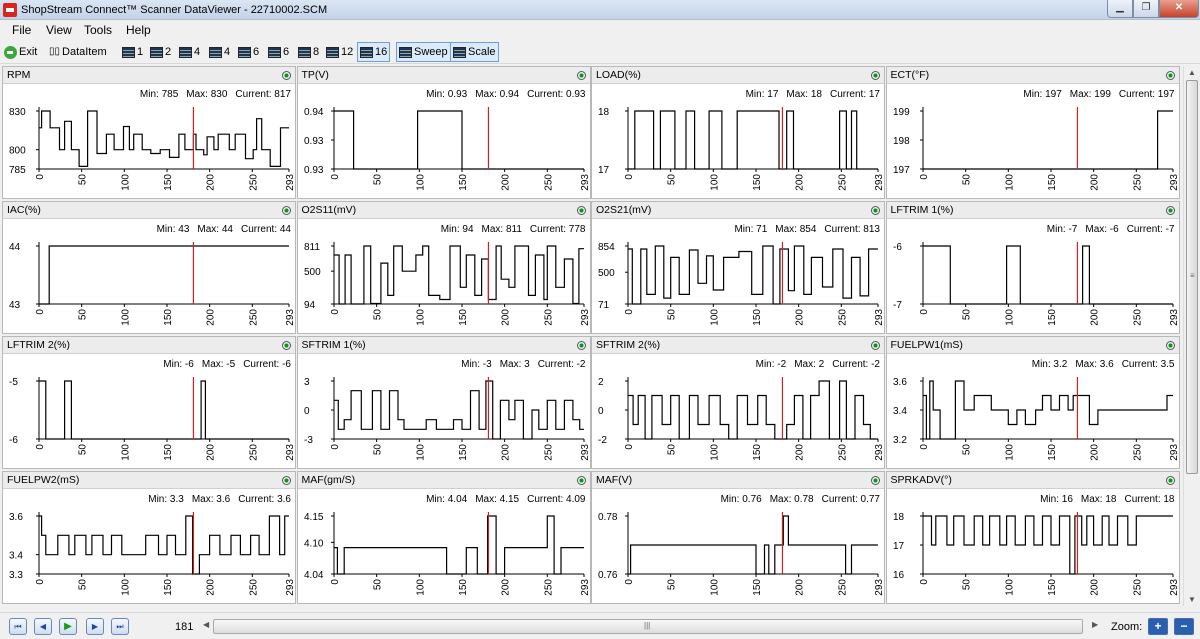  Describe the element at coordinates (474, 52) in the screenshot. I see `scale-button: Scale` at that location.